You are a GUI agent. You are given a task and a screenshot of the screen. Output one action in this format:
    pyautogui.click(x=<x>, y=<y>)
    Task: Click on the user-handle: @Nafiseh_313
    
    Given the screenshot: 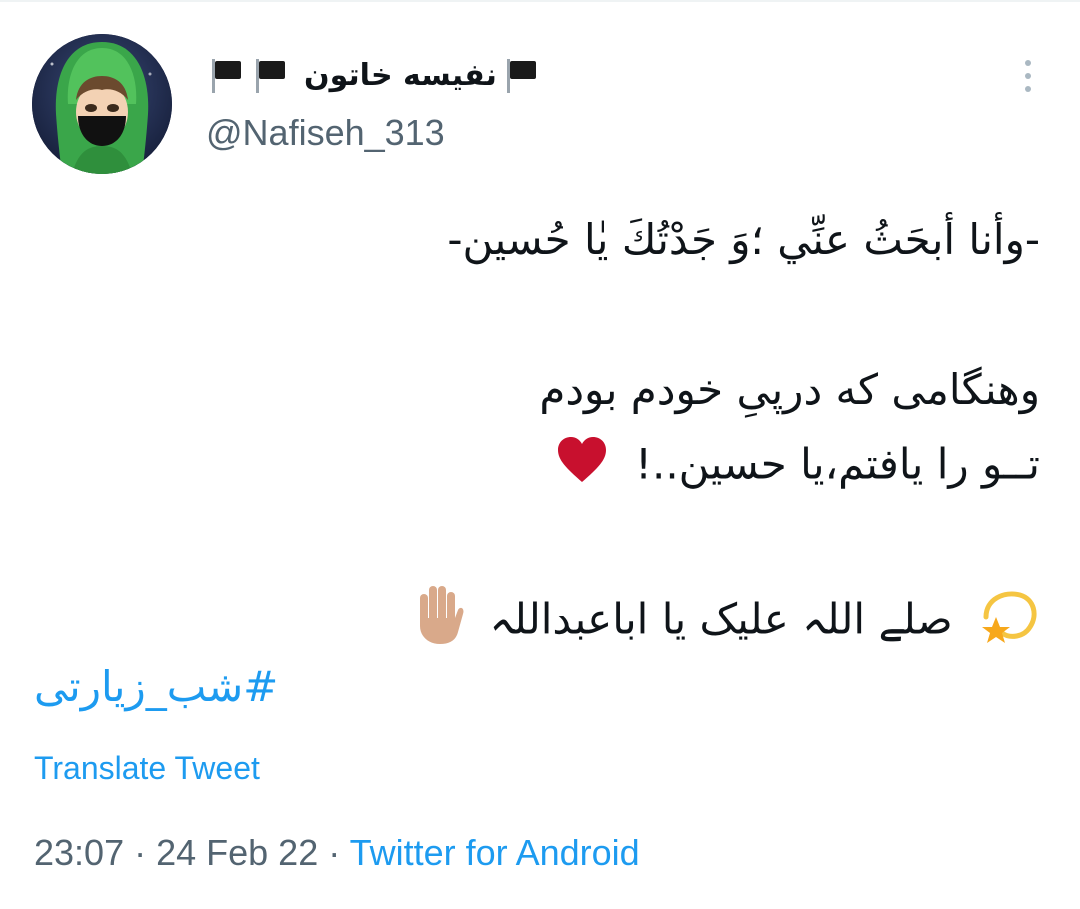 What is the action you would take?
    pyautogui.click(x=325, y=133)
    